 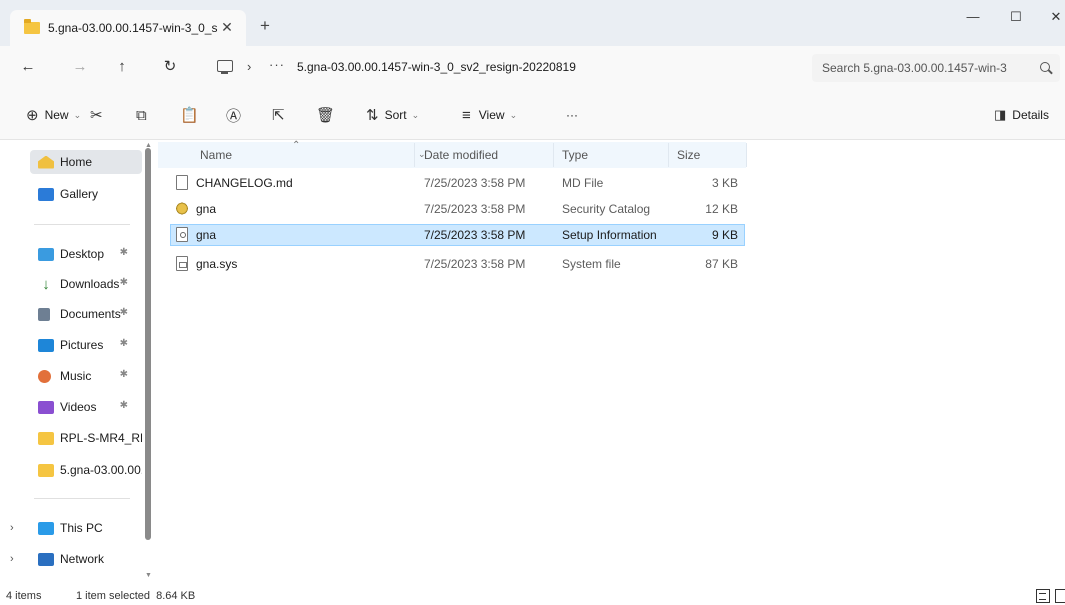 I want to click on details-pane-button: ◨ Details, so click(x=1021, y=115).